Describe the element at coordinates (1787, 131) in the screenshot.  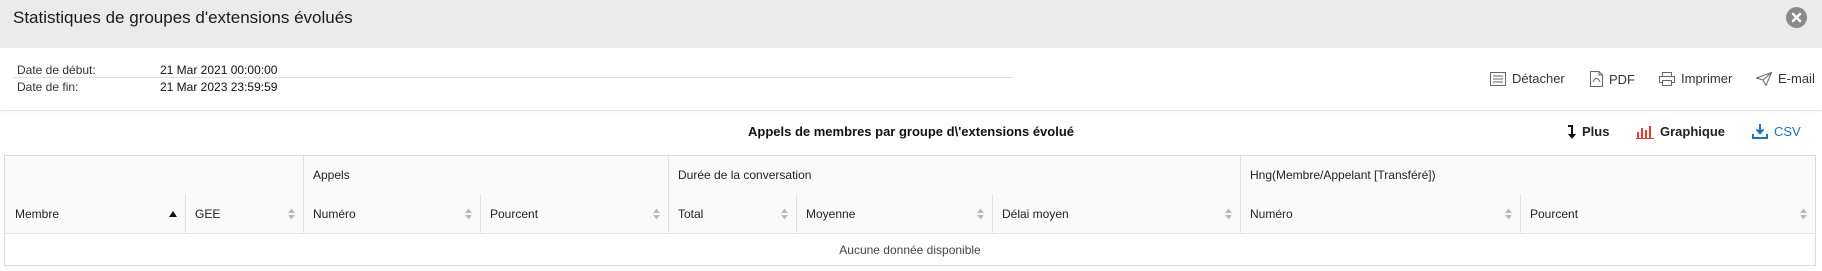
I see `csv-label: CSV` at that location.